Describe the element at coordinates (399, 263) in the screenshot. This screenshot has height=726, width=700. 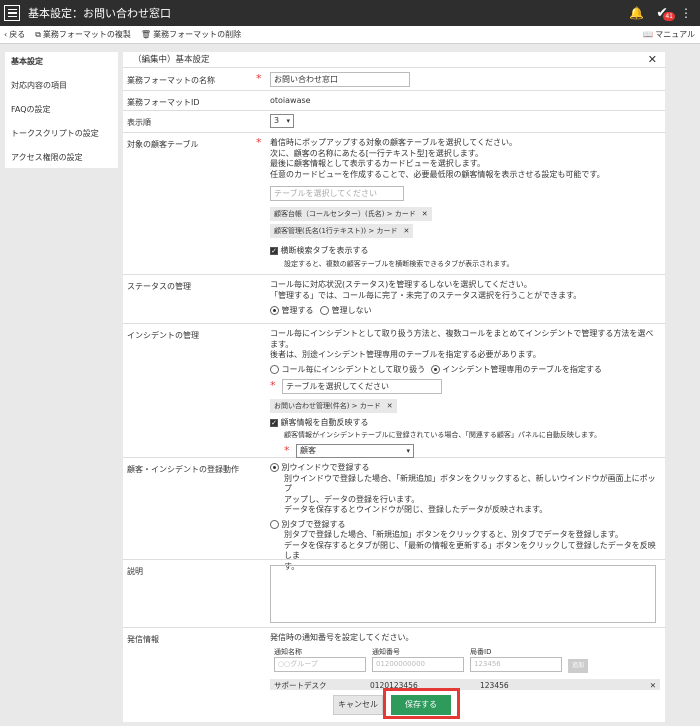
I see `crosssearch-note: 設定すると、複数の顧客テーブルを横断検索できるタブが表示されます。` at that location.